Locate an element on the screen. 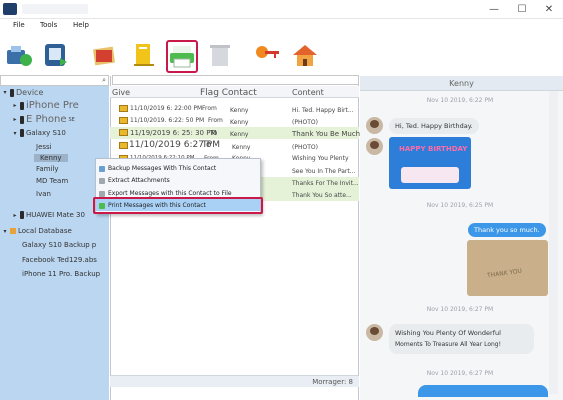 The image size is (563, 400). tree-item-md-team: MD Team is located at coordinates (52, 181).